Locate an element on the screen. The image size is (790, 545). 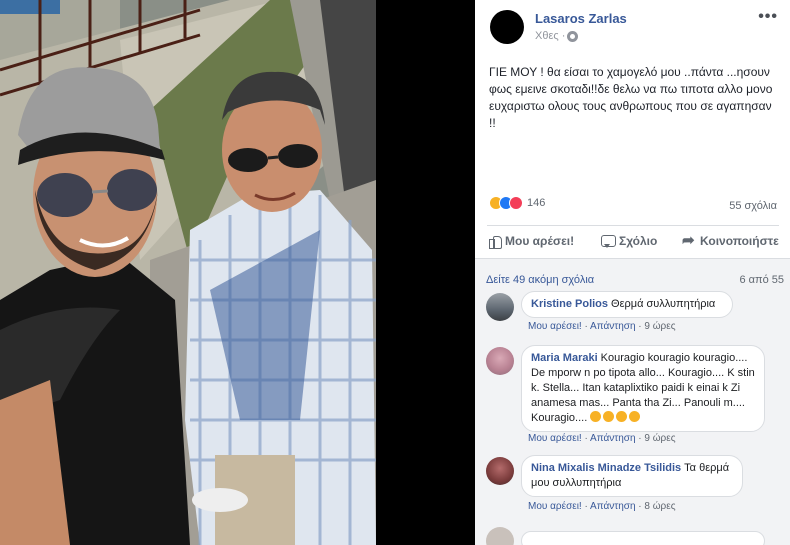
divider is located at coordinates (633, 225).